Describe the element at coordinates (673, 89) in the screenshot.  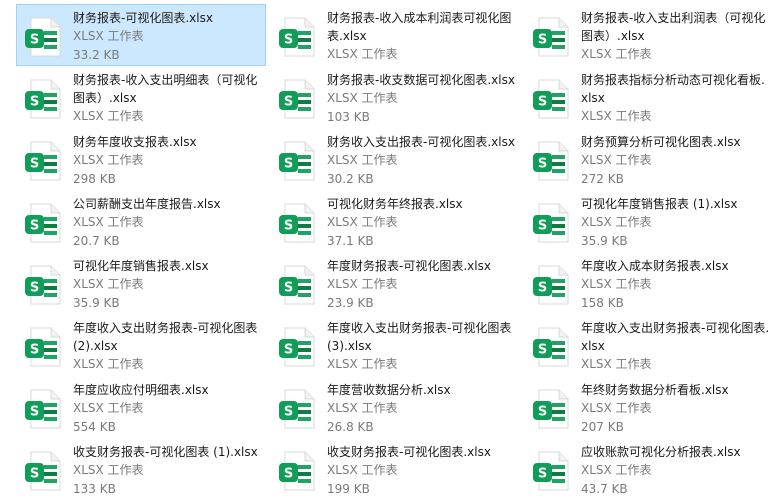
I see `file-name: 财务报表指标分析动态可视化看板.xlsx` at that location.